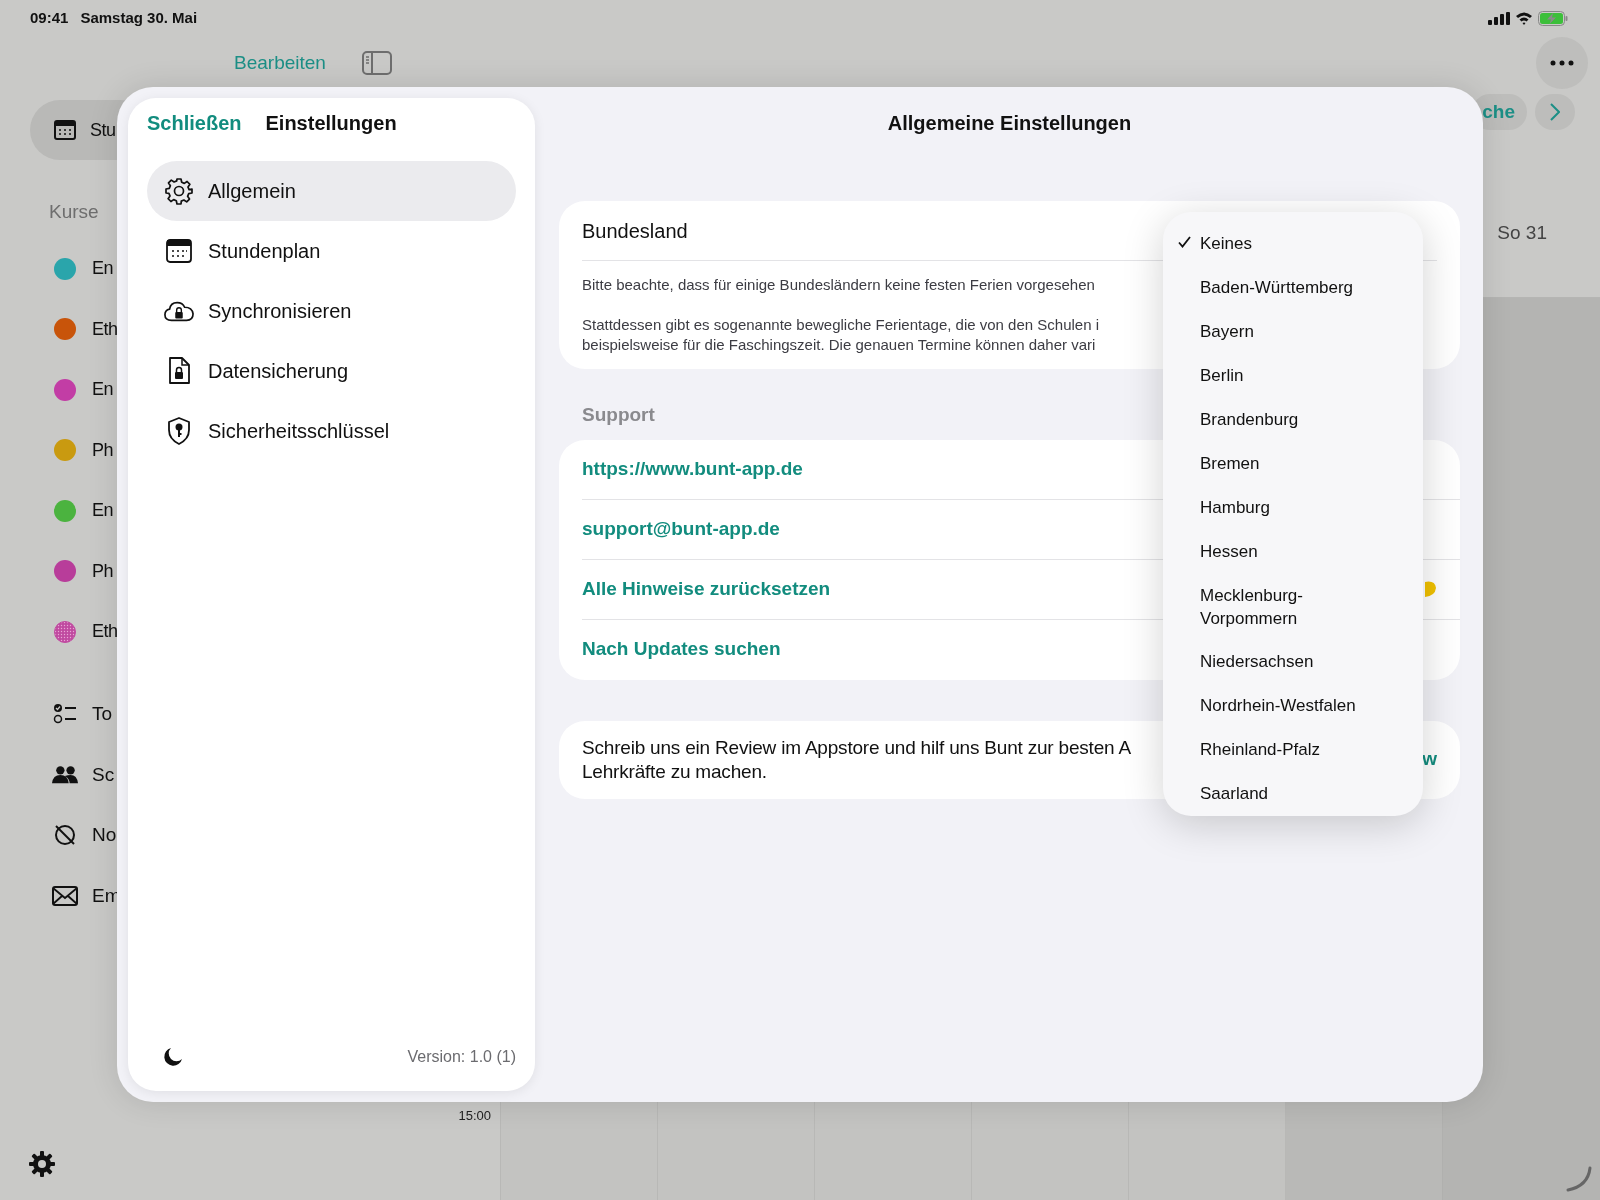  What do you see at coordinates (179, 431) in the screenshot?
I see `shield-key-icon` at bounding box center [179, 431].